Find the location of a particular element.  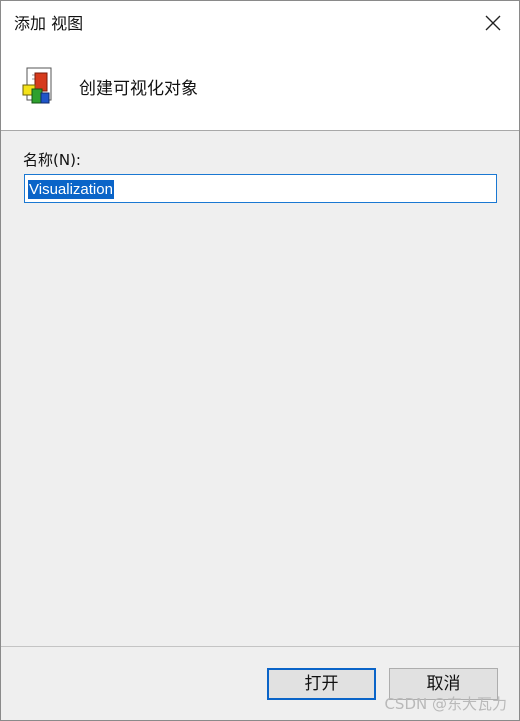

name-input-selected-text: Visualization is located at coordinates (71, 189).